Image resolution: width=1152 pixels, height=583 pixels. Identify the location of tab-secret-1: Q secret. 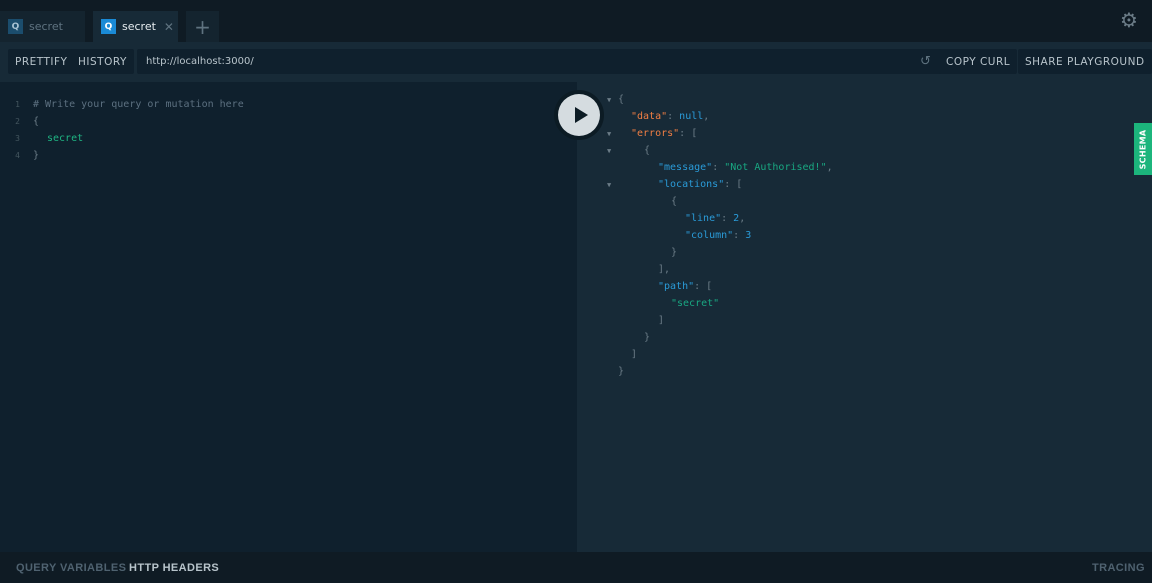
(42, 26).